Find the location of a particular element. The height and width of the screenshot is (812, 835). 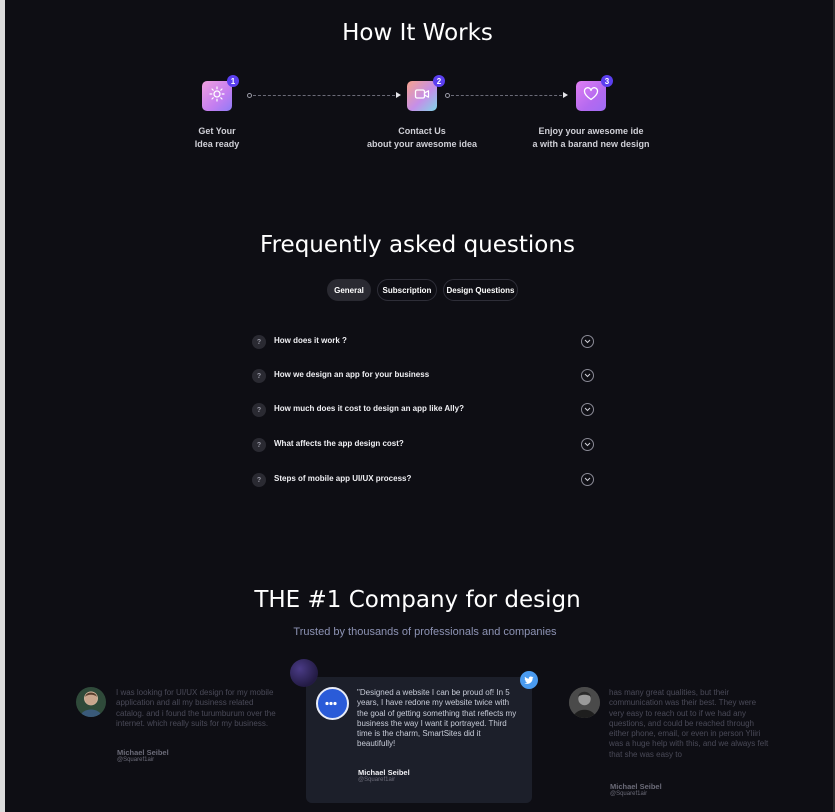

step-3-icon-box is located at coordinates (591, 96).